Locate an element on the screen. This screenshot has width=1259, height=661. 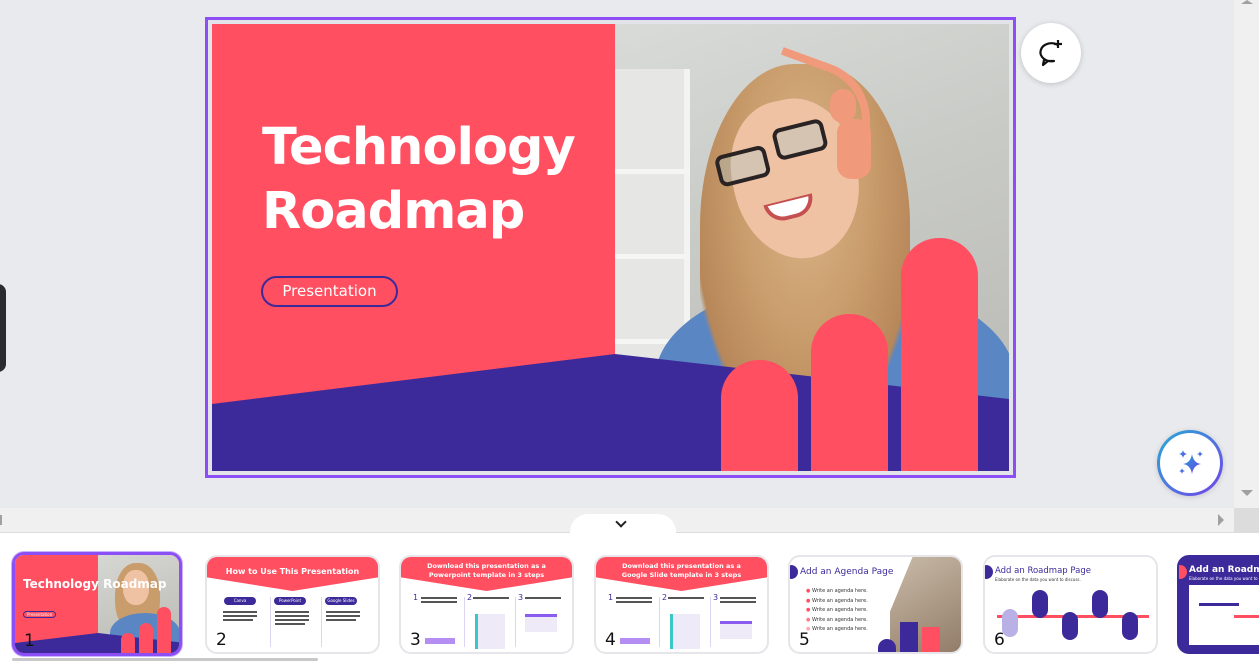
add-comment-button is located at coordinates (1051, 53).